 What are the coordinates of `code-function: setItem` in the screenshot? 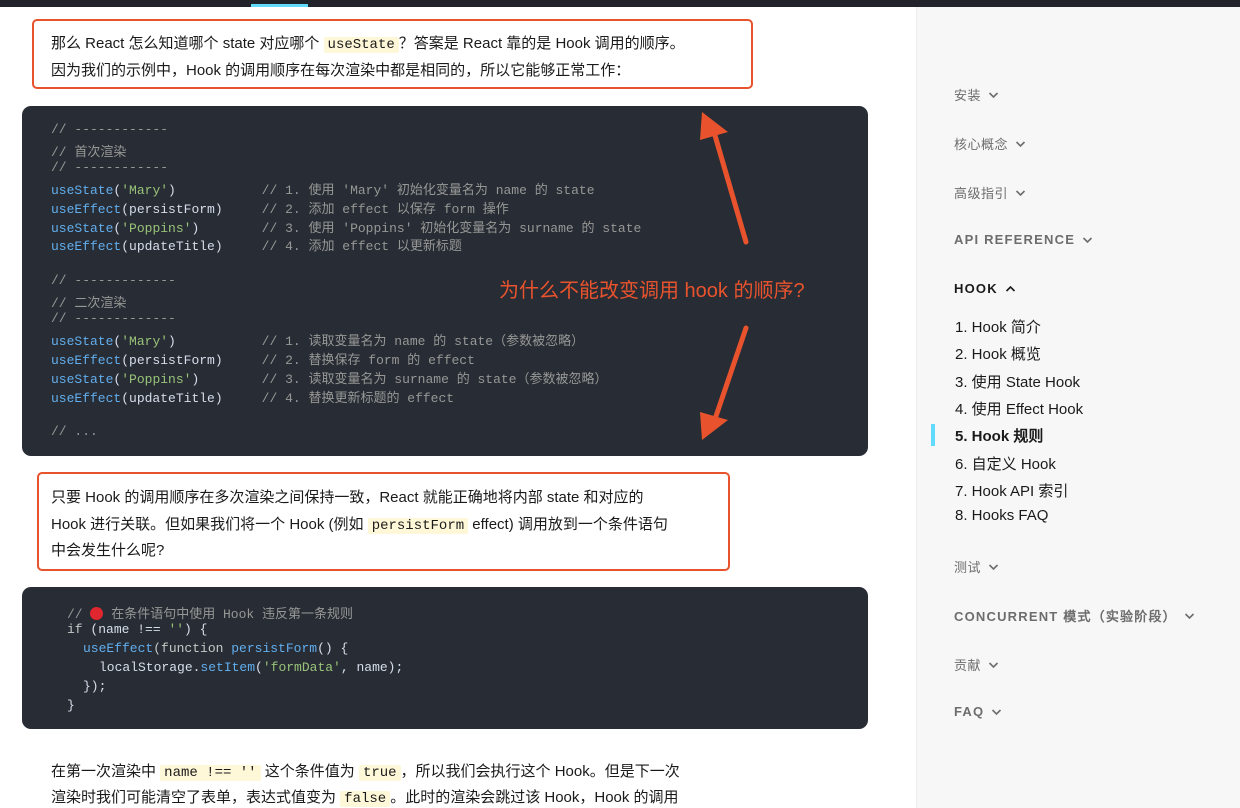 It's located at (228, 667).